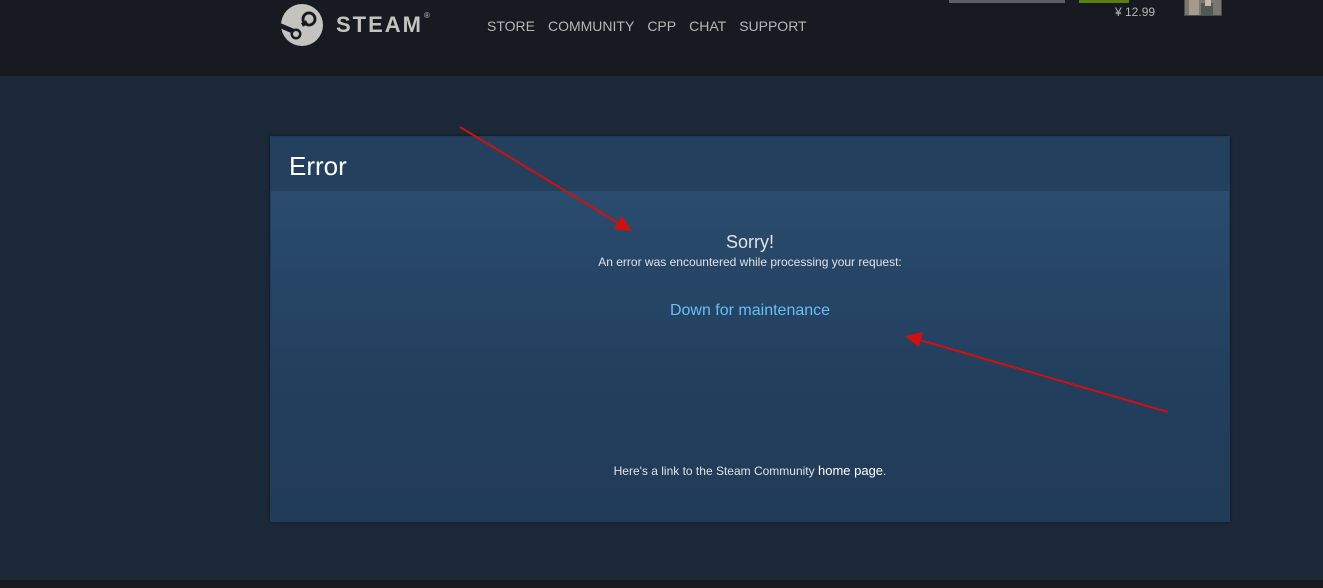  What do you see at coordinates (427, 15) in the screenshot?
I see `logo-trademark: ®` at bounding box center [427, 15].